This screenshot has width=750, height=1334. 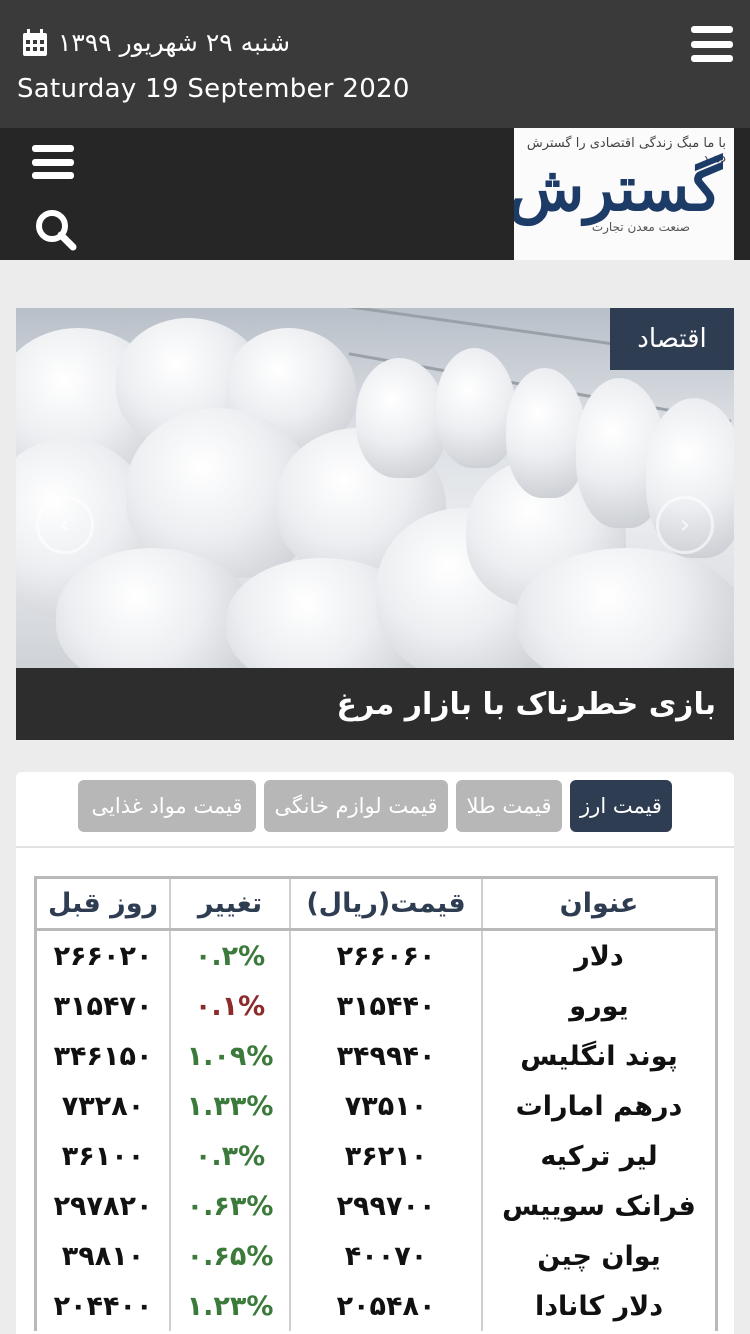 I want to click on chevron-right-icon: ›, so click(x=685, y=525).